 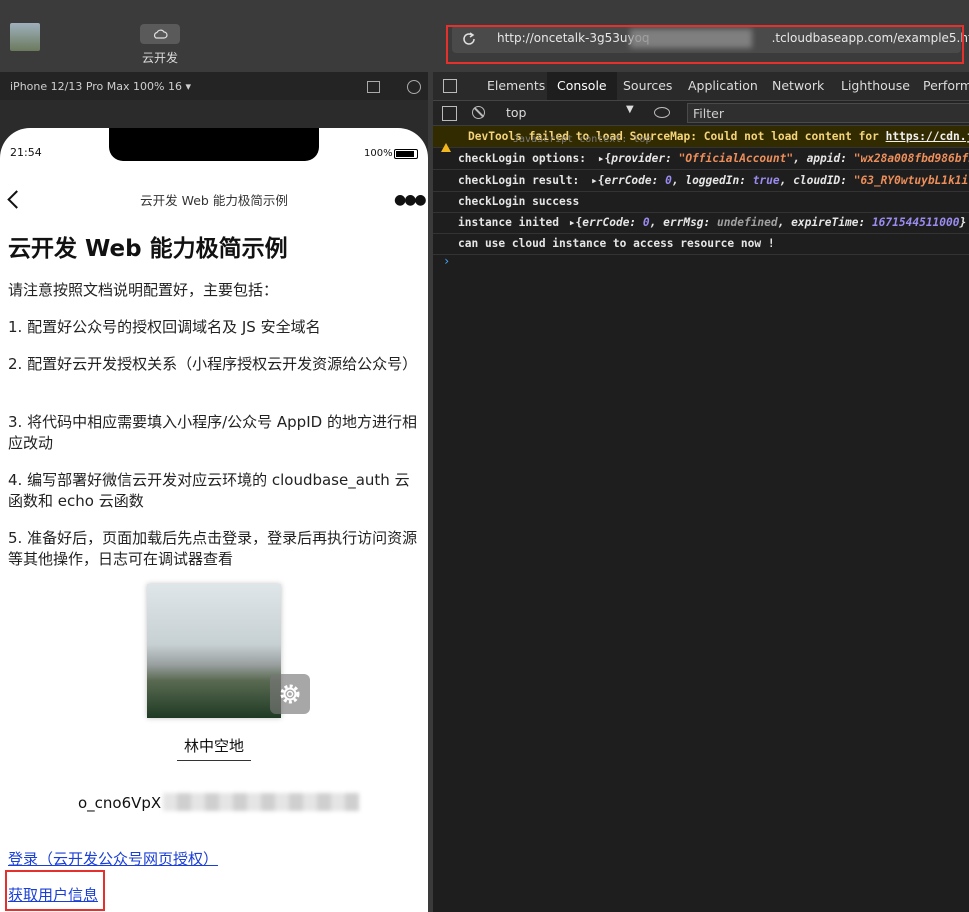 What do you see at coordinates (214, 748) in the screenshot?
I see `user-nickname: 林中空地` at bounding box center [214, 748].